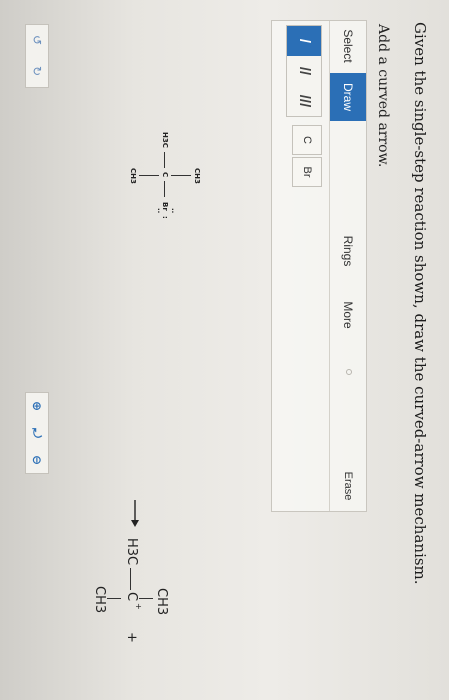  What do you see at coordinates (348, 315) in the screenshot?
I see `tab-more: More` at bounding box center [348, 315].